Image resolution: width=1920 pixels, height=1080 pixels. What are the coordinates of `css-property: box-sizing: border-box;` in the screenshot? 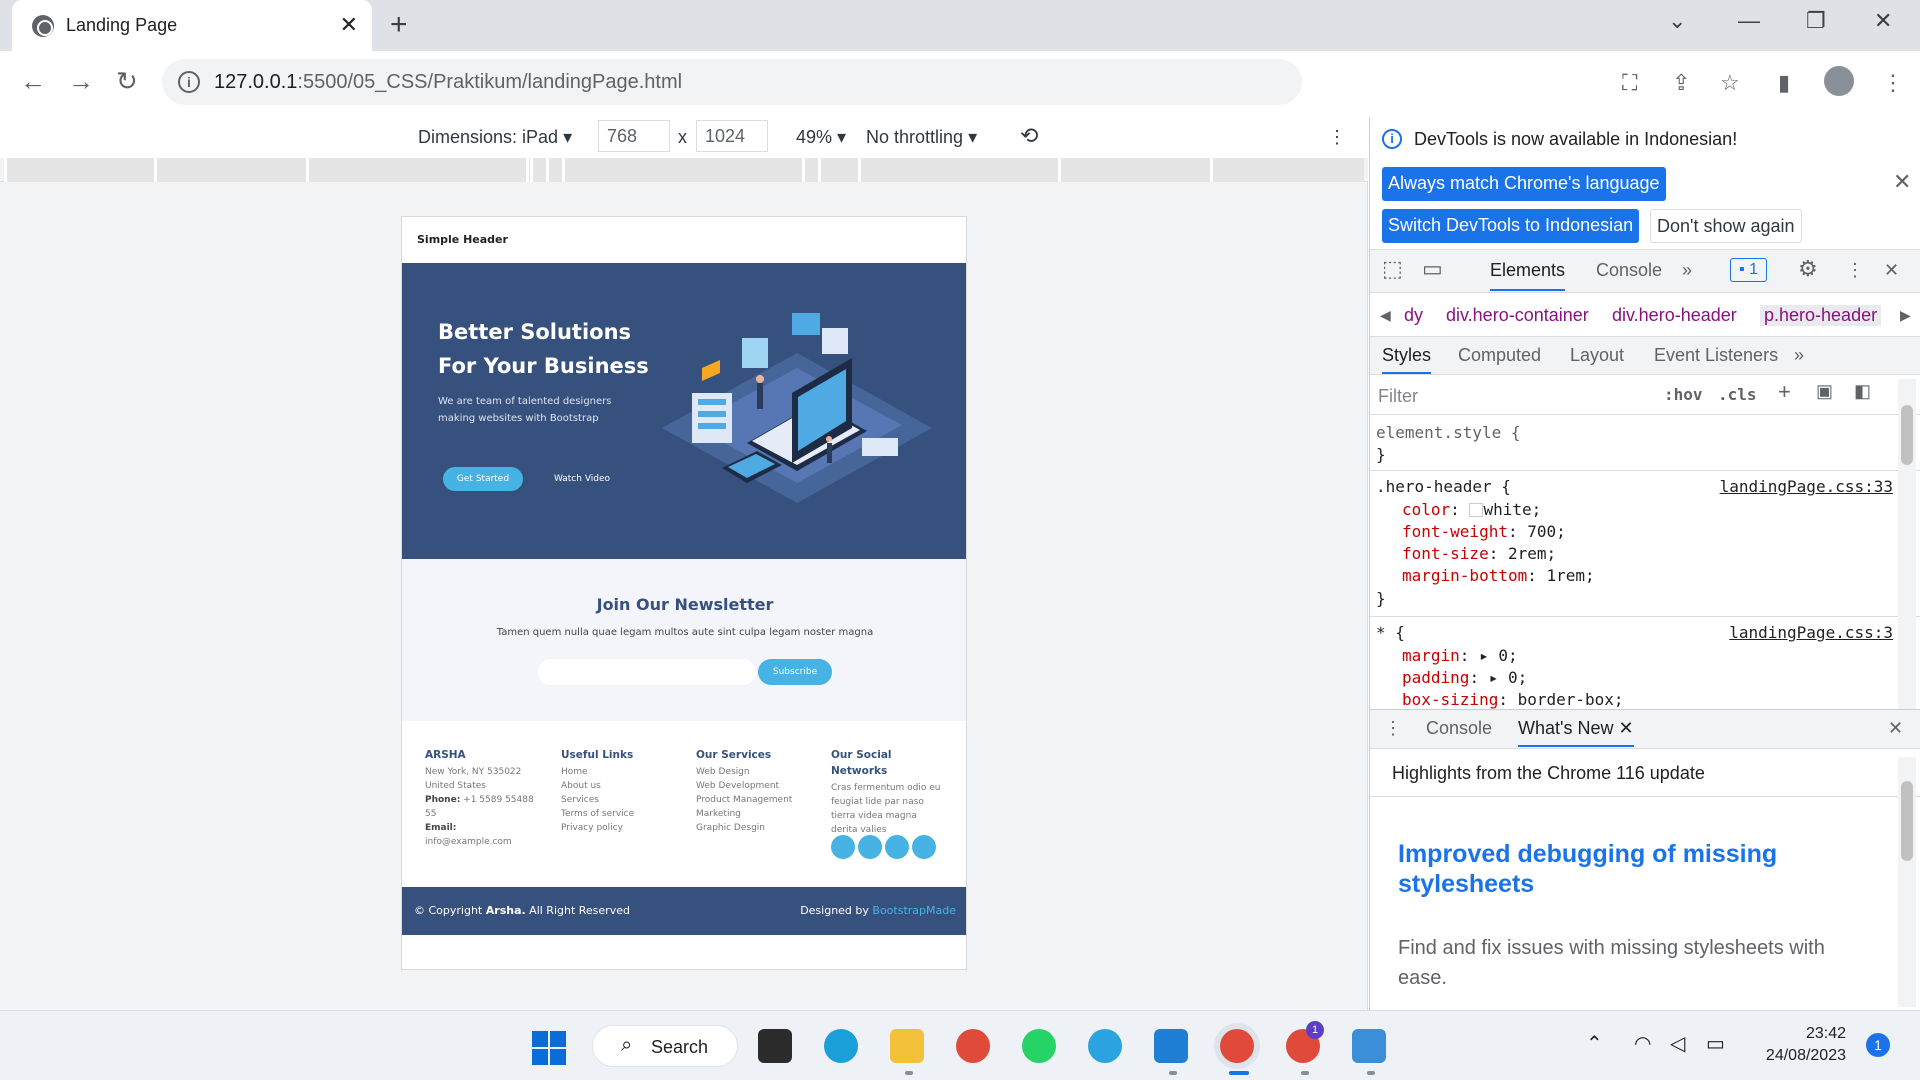 It's located at (1513, 699).